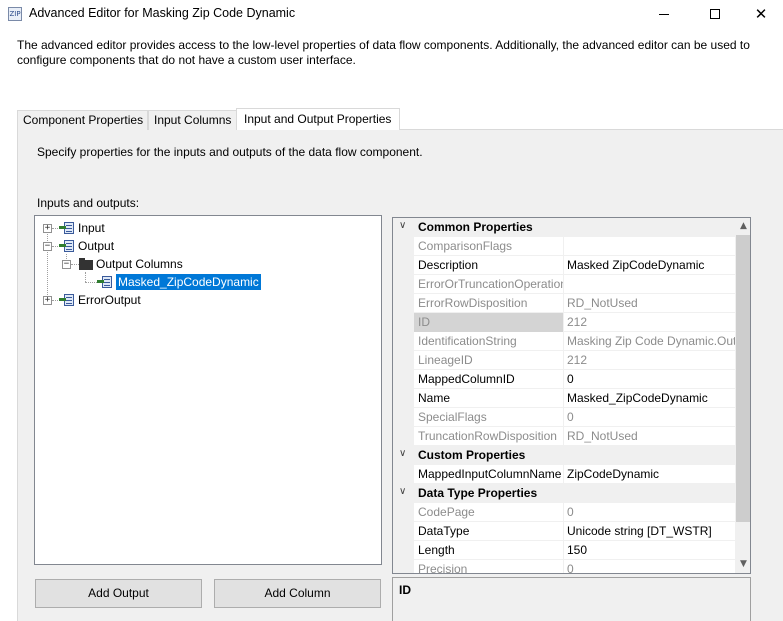  I want to click on property-value: ZipCodeDynamic, so click(649, 474).